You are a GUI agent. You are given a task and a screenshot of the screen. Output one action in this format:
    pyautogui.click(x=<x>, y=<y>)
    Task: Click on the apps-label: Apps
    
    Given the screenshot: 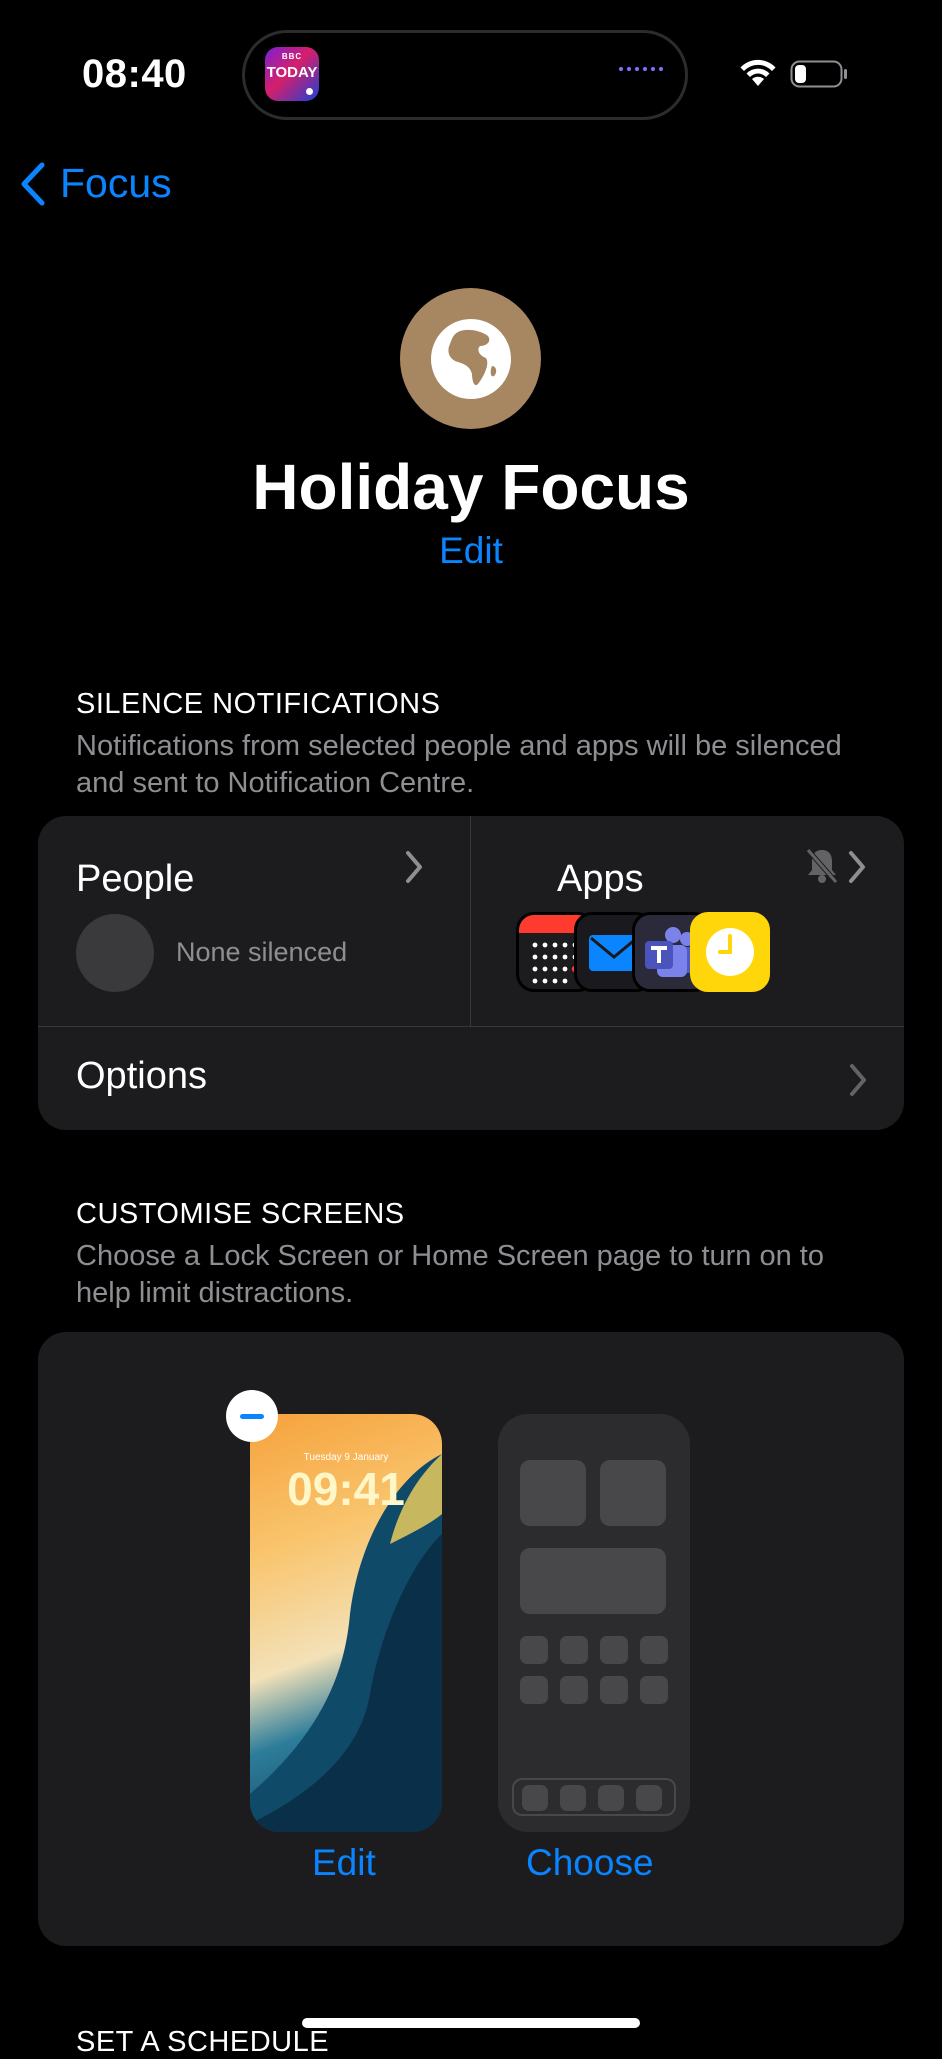 What is the action you would take?
    pyautogui.click(x=600, y=879)
    